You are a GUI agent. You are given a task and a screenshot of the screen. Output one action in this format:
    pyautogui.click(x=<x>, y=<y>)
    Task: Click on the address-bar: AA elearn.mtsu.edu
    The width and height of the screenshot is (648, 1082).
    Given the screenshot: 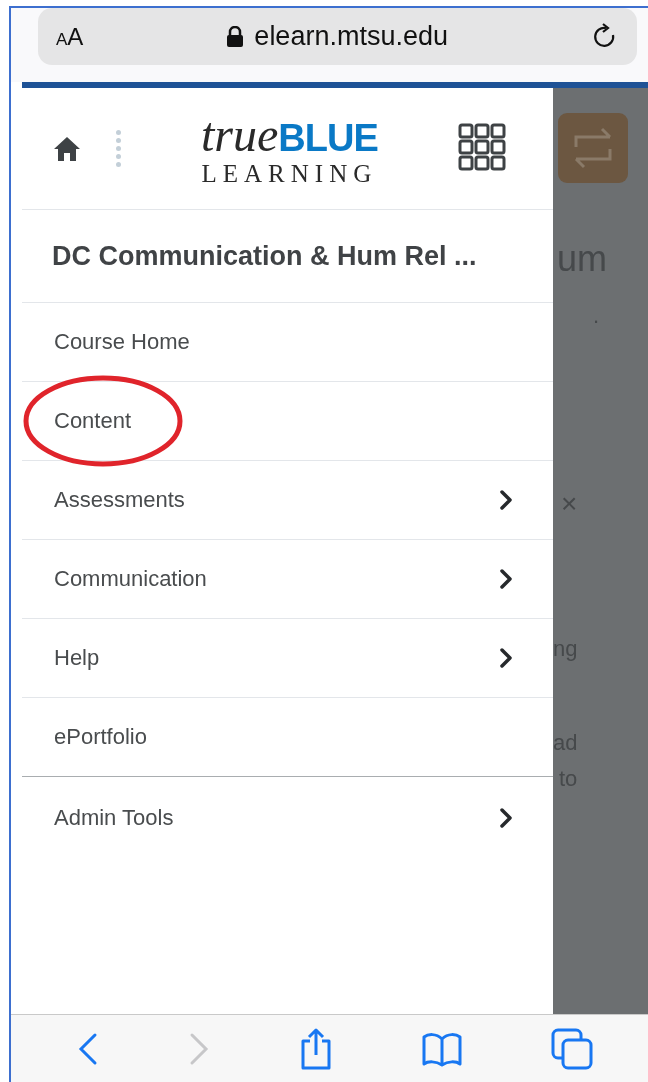 What is the action you would take?
    pyautogui.click(x=337, y=36)
    